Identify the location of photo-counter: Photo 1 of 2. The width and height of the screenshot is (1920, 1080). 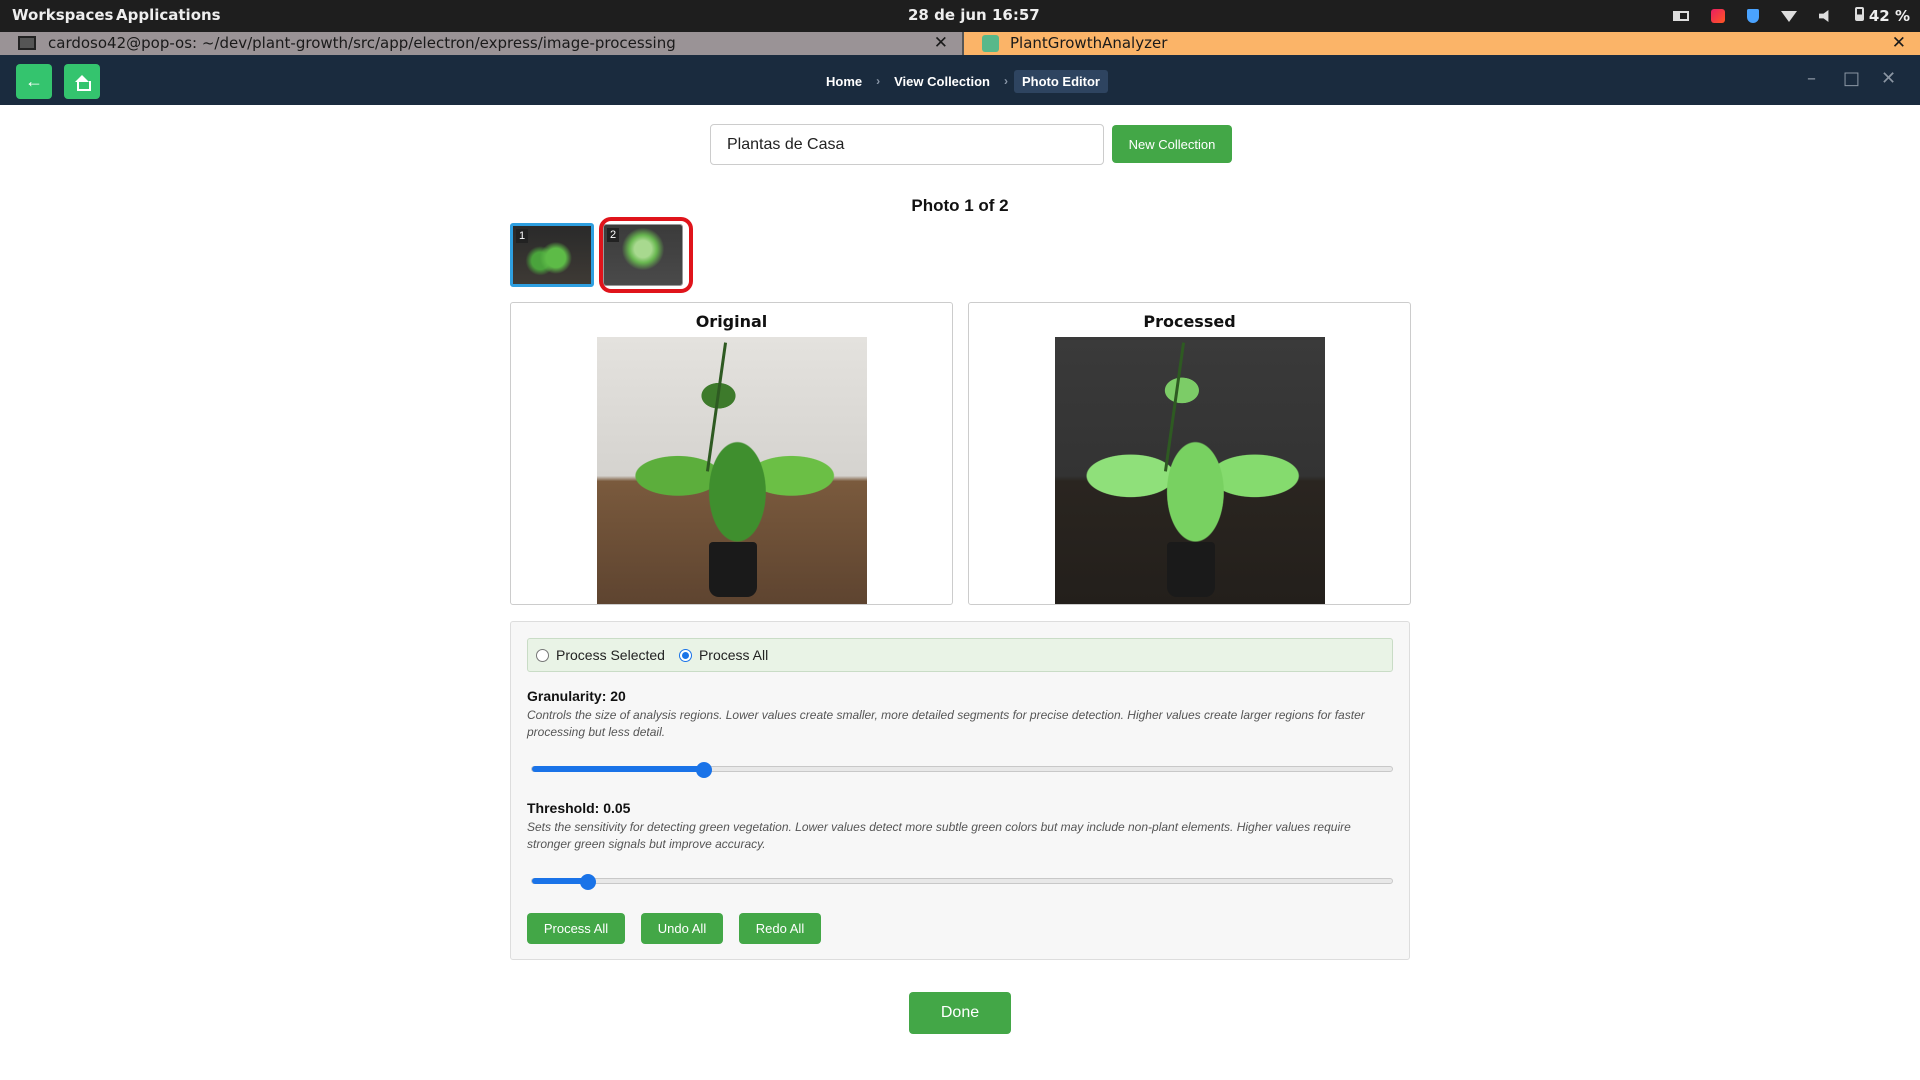
(960, 205).